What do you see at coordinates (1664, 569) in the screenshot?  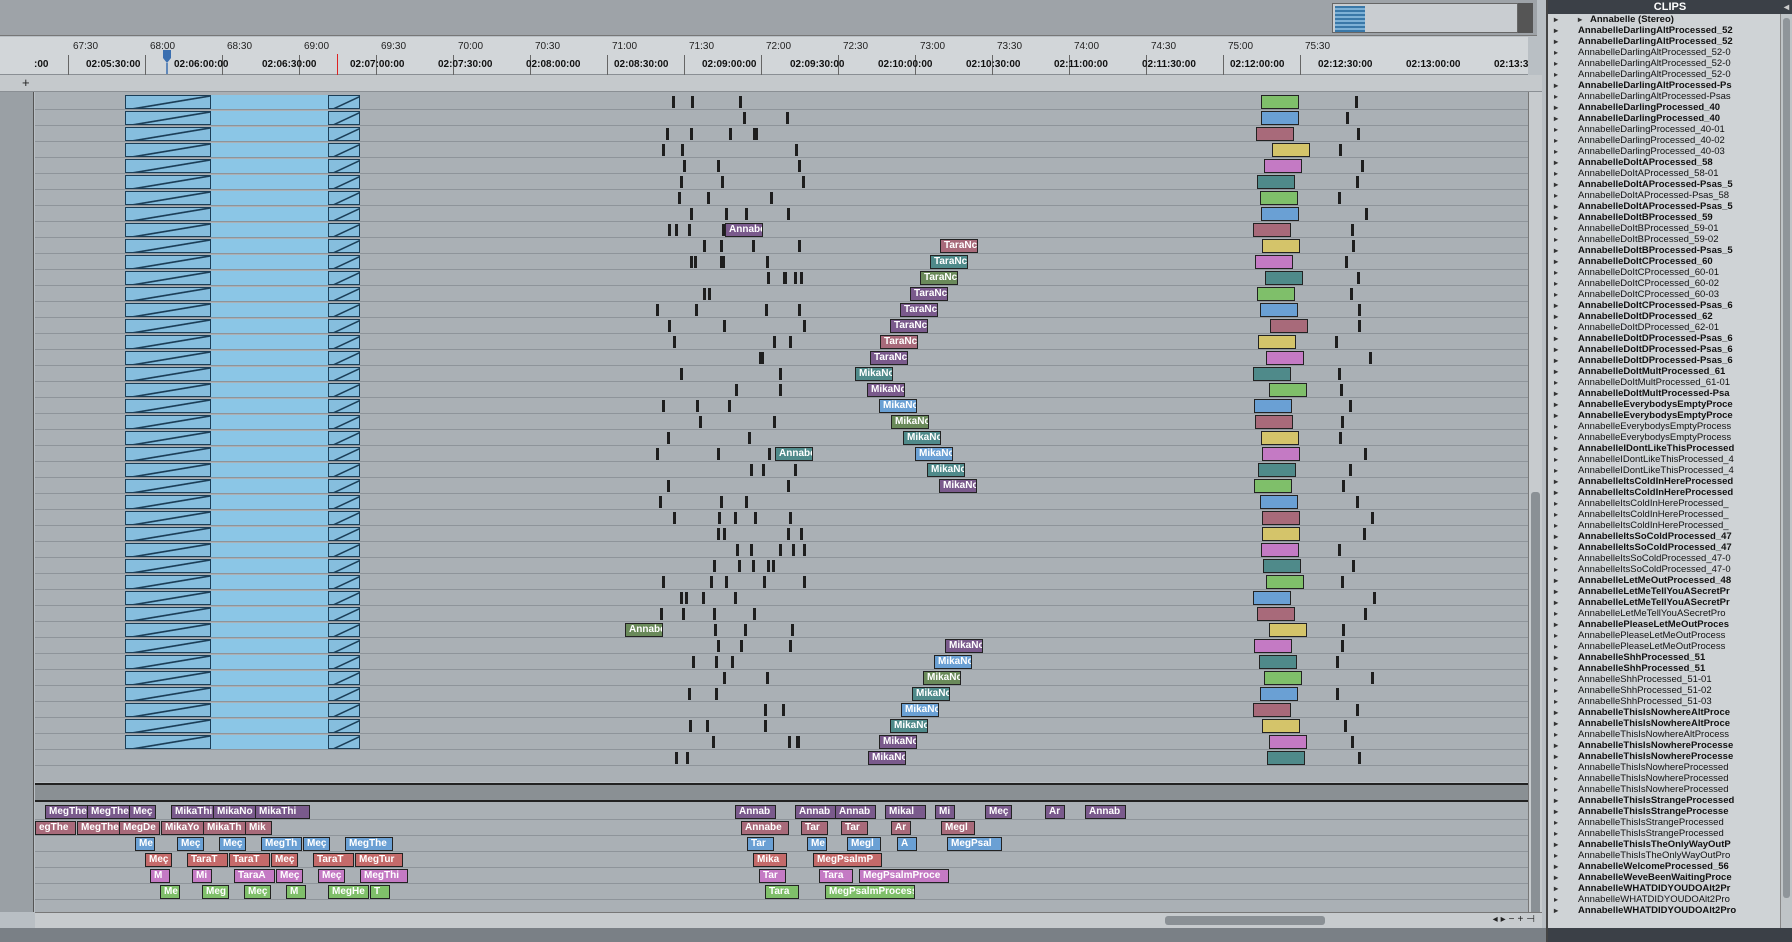 I see `clip-list-item: ▸ AnnabelleItsSoColdProcessed_47-0` at bounding box center [1664, 569].